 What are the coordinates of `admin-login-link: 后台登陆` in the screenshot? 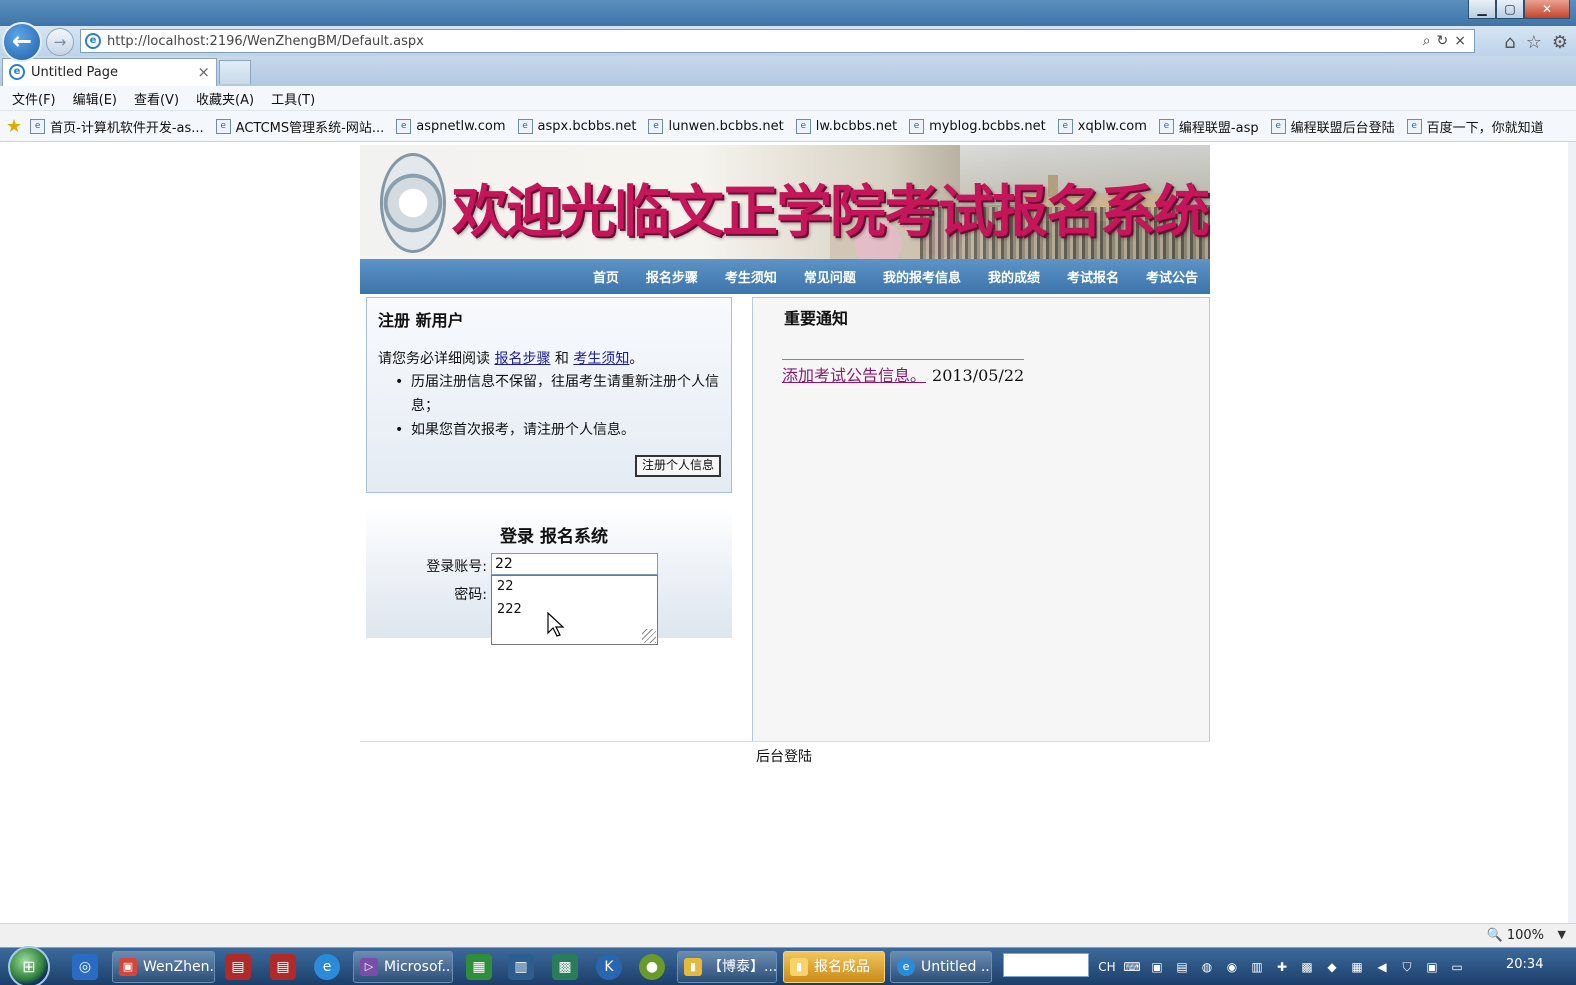 It's located at (784, 756).